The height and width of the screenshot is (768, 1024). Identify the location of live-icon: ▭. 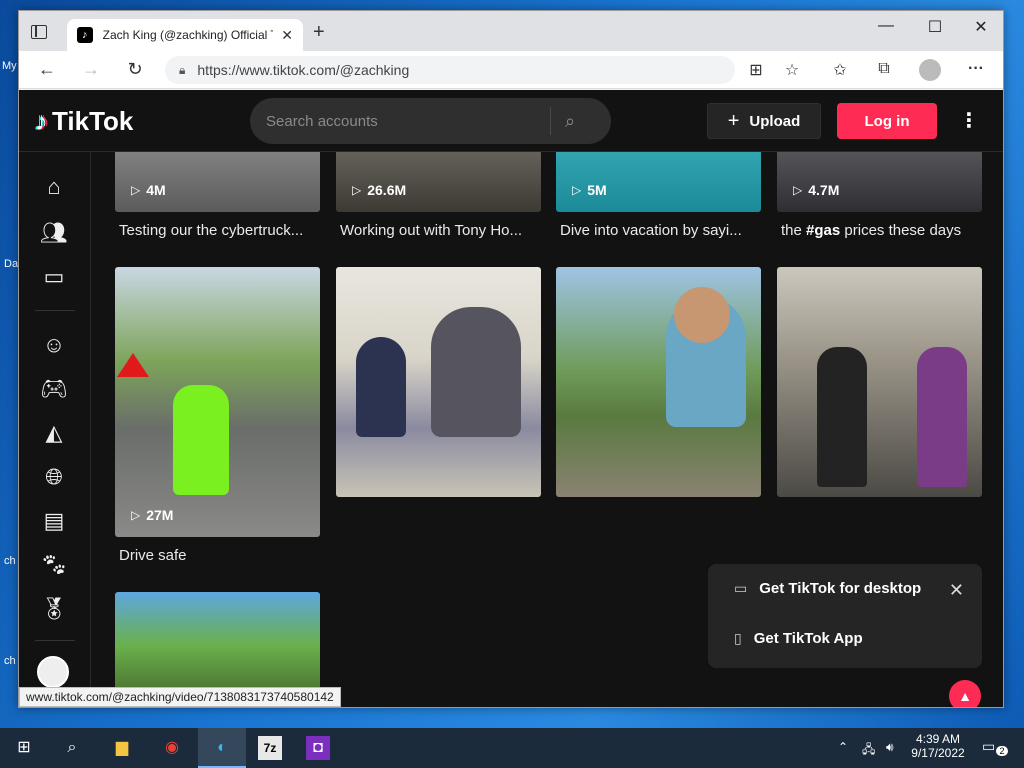
(54, 277).